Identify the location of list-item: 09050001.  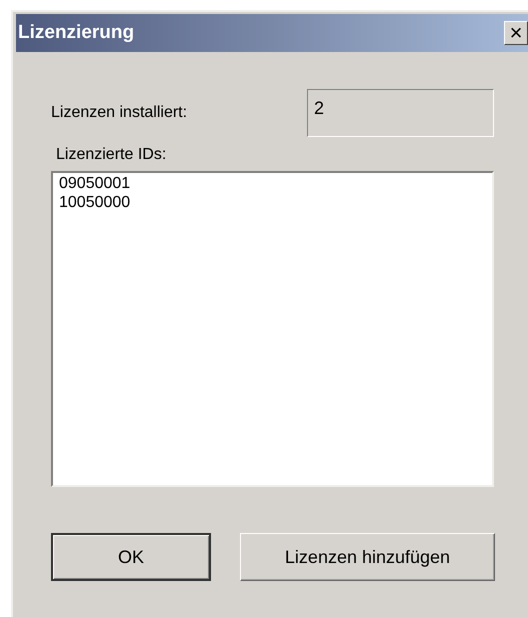
(272, 183).